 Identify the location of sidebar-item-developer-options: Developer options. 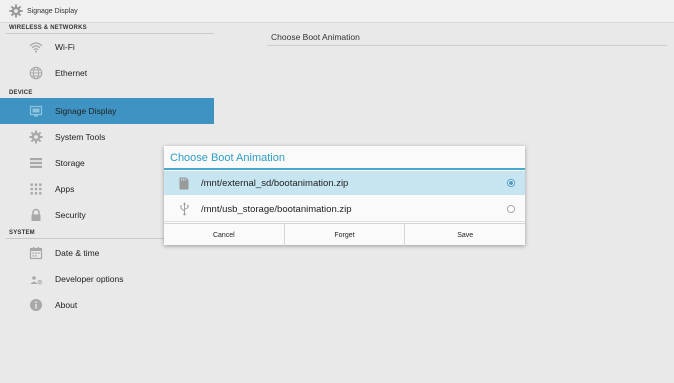
(107, 279).